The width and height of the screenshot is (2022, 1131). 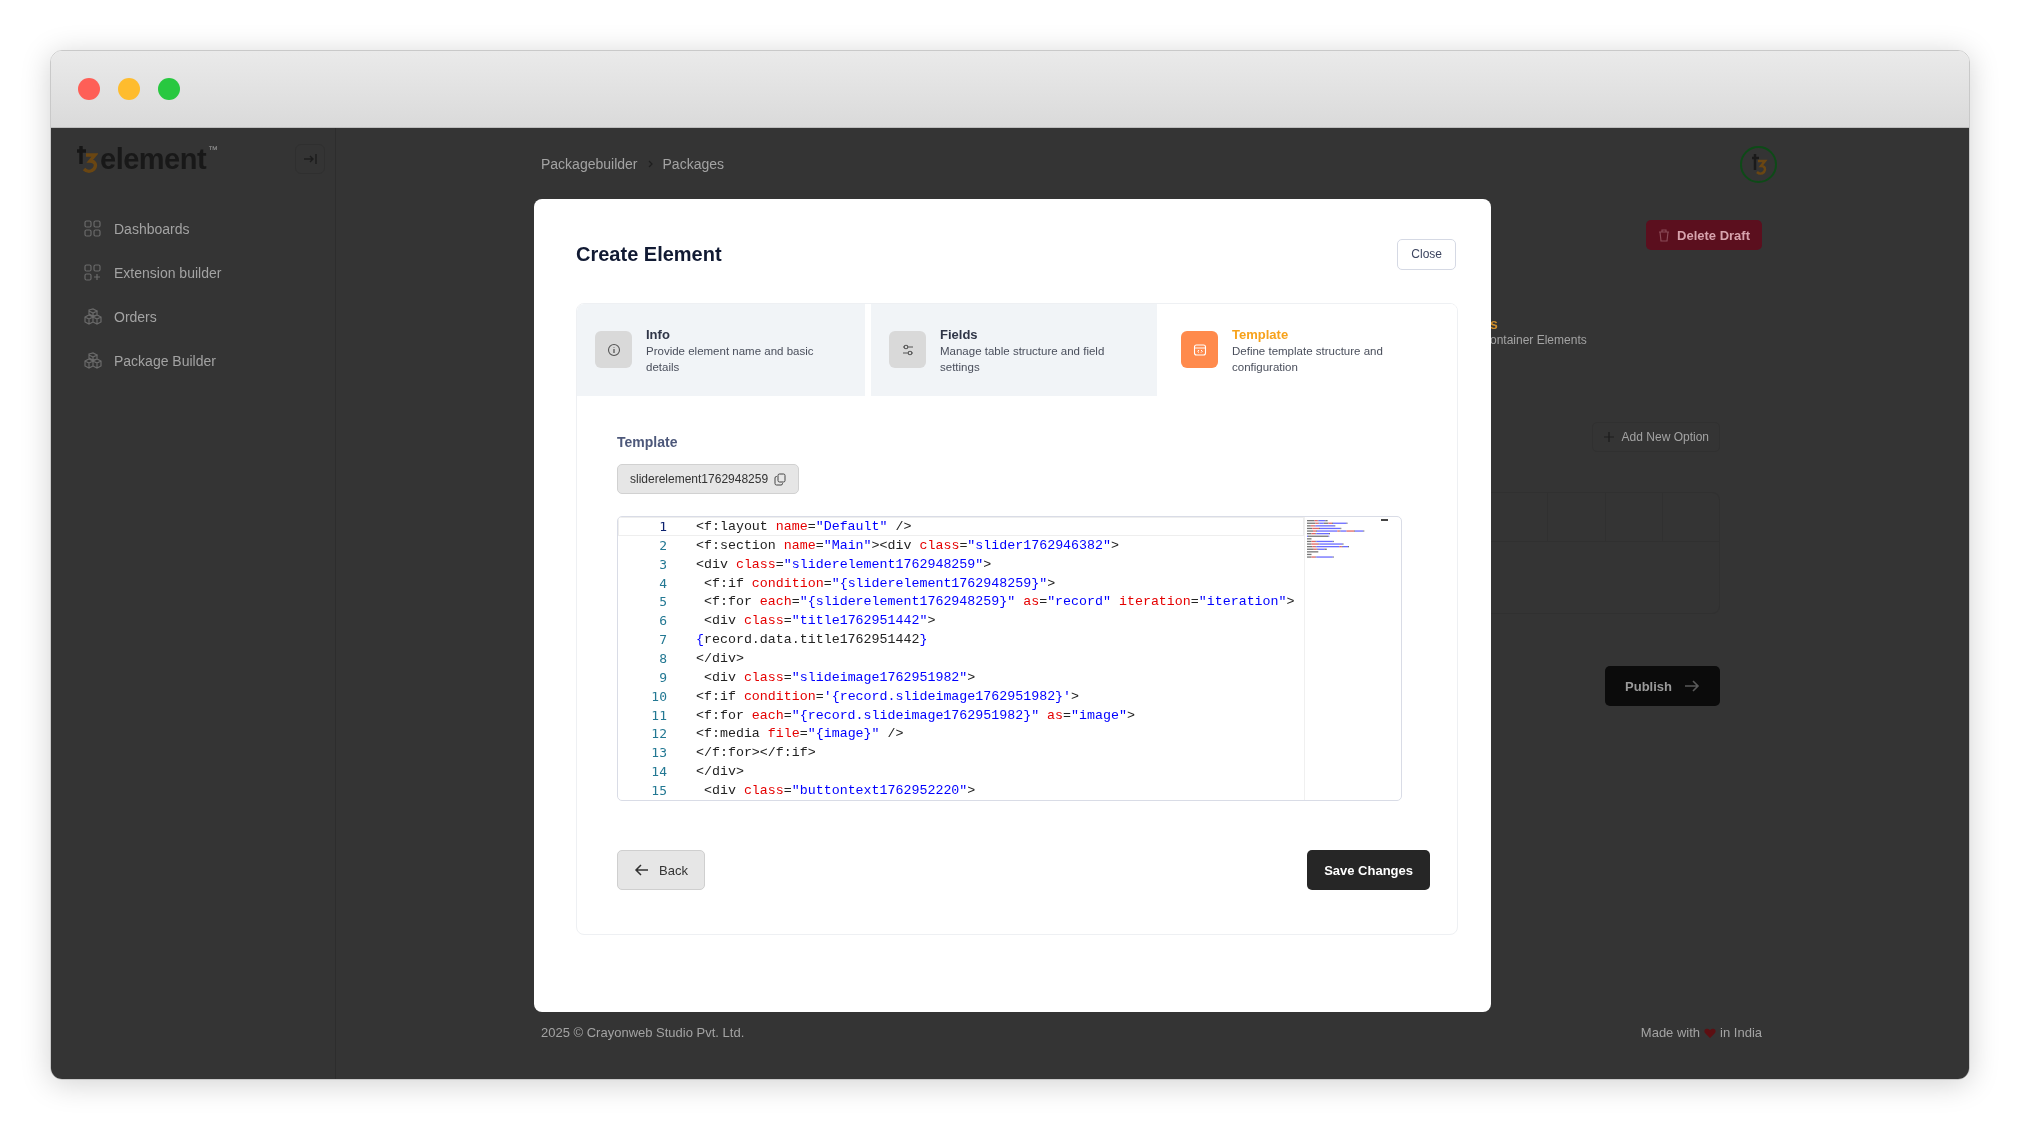 What do you see at coordinates (649, 254) in the screenshot?
I see `dialog-title: Create Element` at bounding box center [649, 254].